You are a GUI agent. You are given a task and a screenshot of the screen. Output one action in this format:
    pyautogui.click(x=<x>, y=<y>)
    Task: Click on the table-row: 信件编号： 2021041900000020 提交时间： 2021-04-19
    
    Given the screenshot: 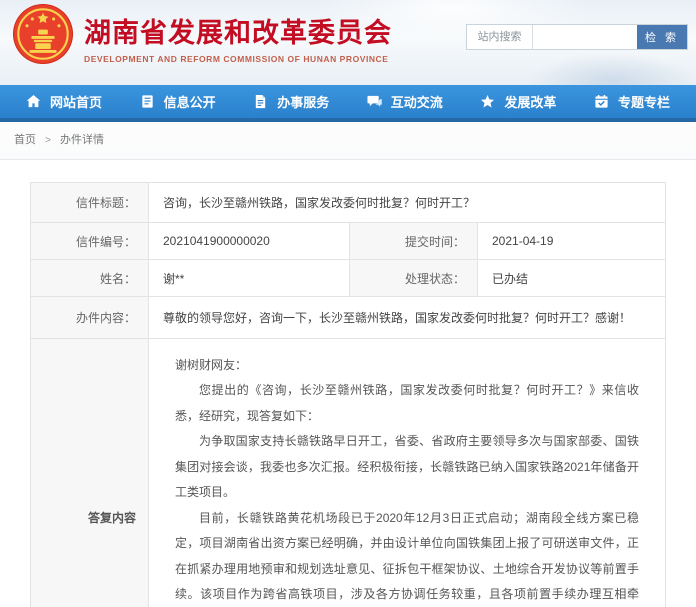 What is the action you would take?
    pyautogui.click(x=348, y=241)
    